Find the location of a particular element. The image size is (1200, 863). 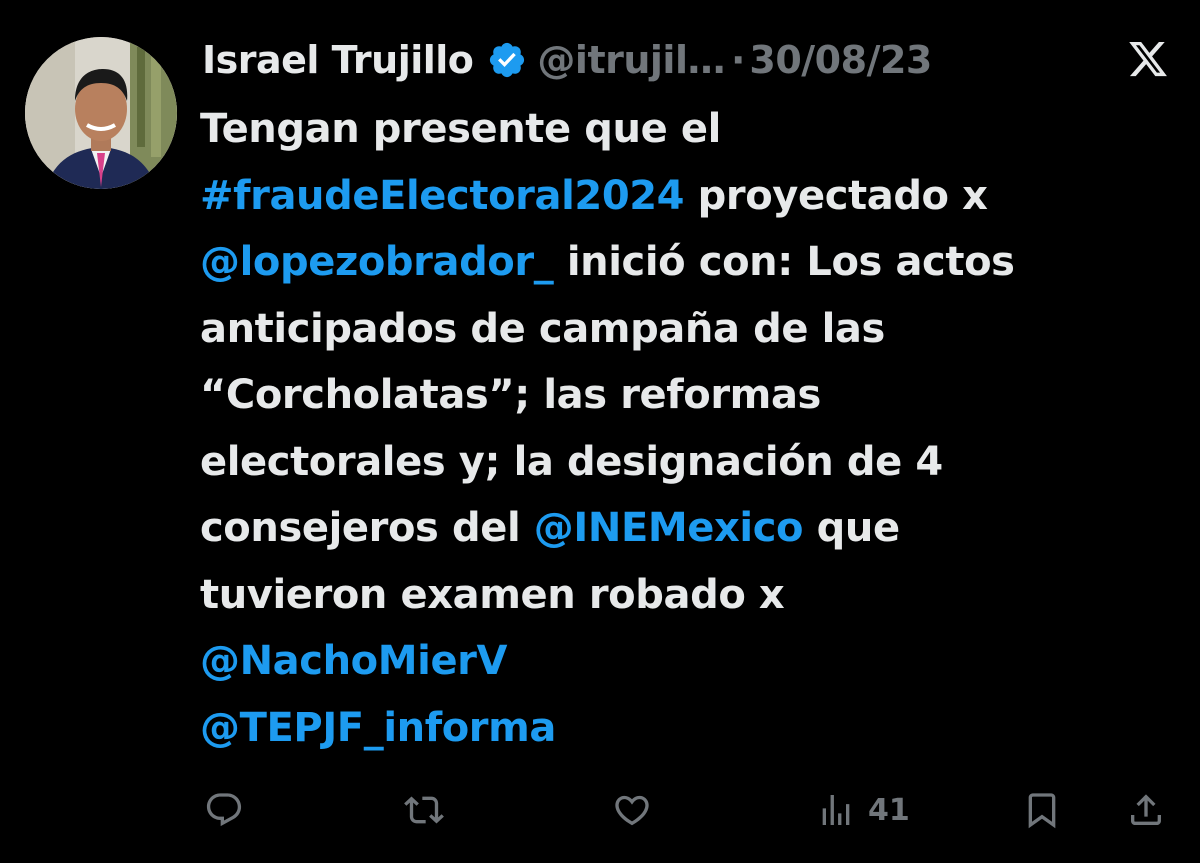

hashtag-link: #fraudeElectoral2024 is located at coordinates (442, 196).